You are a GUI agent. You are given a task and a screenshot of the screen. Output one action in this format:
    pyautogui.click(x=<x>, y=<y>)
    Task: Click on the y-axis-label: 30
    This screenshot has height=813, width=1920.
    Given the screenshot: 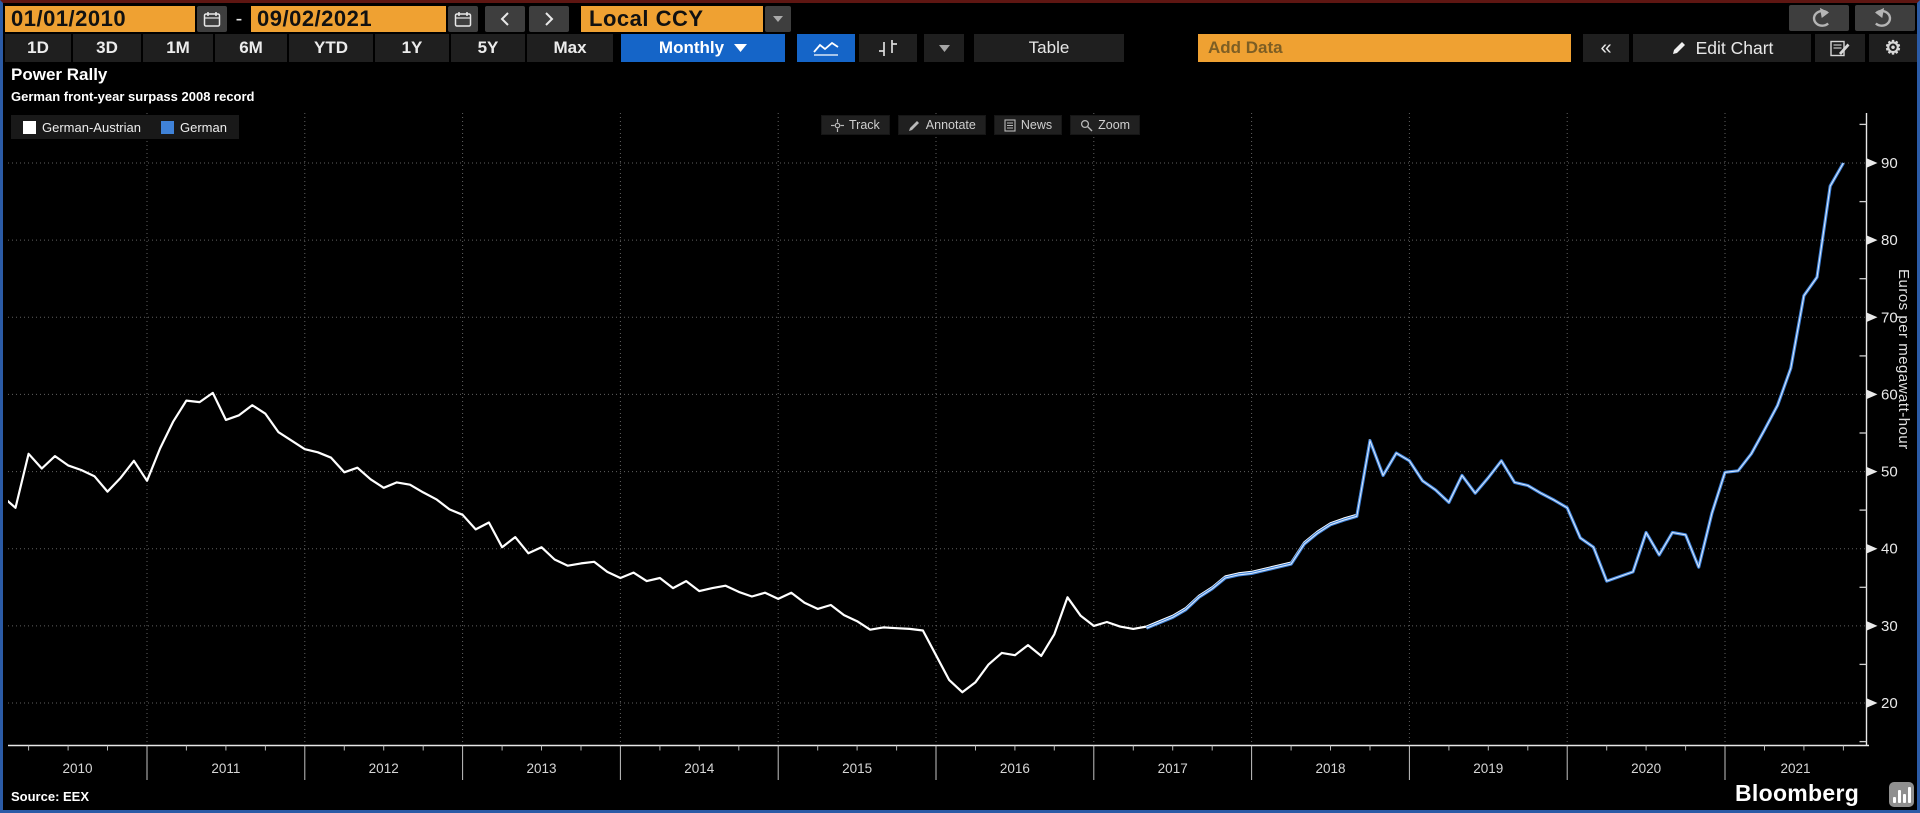 What is the action you would take?
    pyautogui.click(x=1889, y=626)
    